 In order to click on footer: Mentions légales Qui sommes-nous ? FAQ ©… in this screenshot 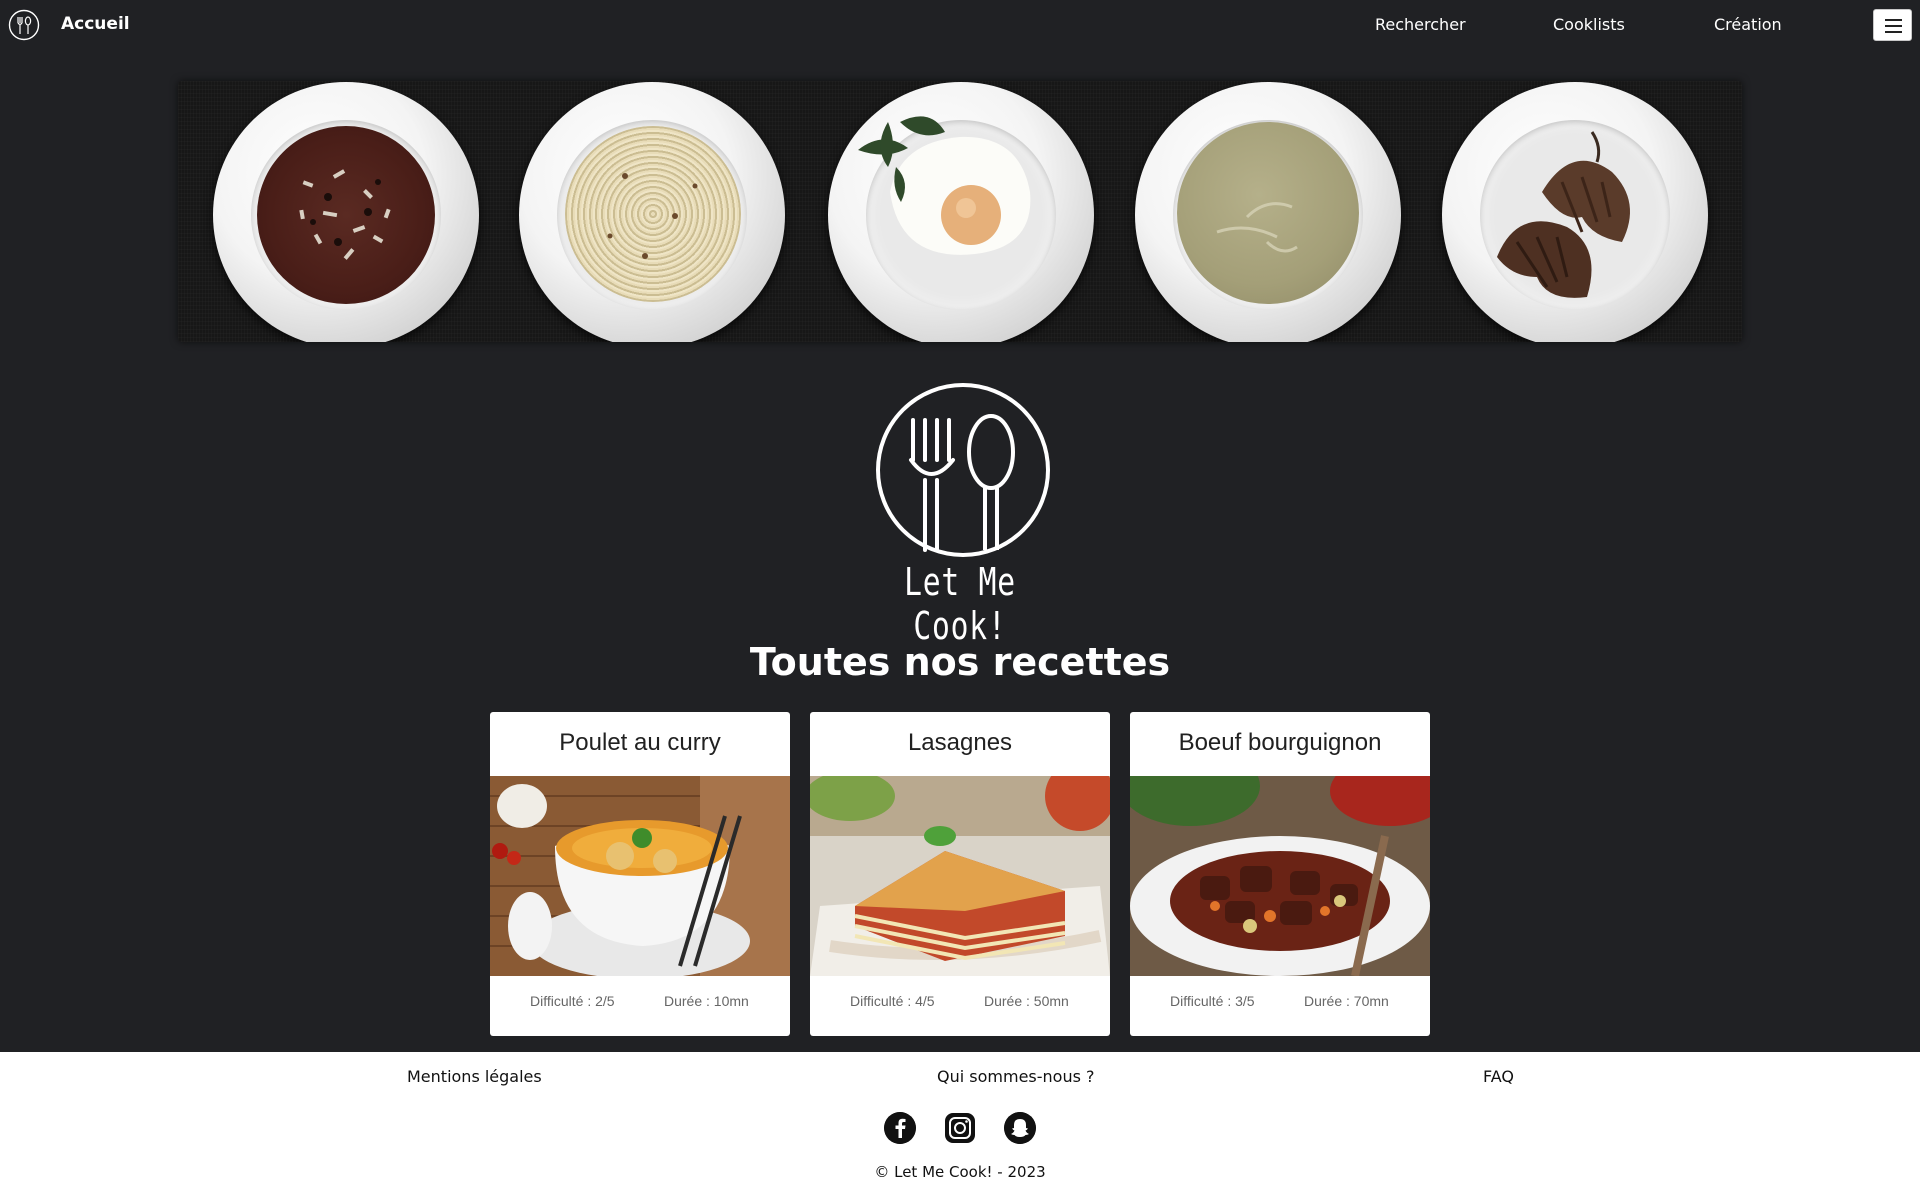, I will do `click(960, 1117)`.